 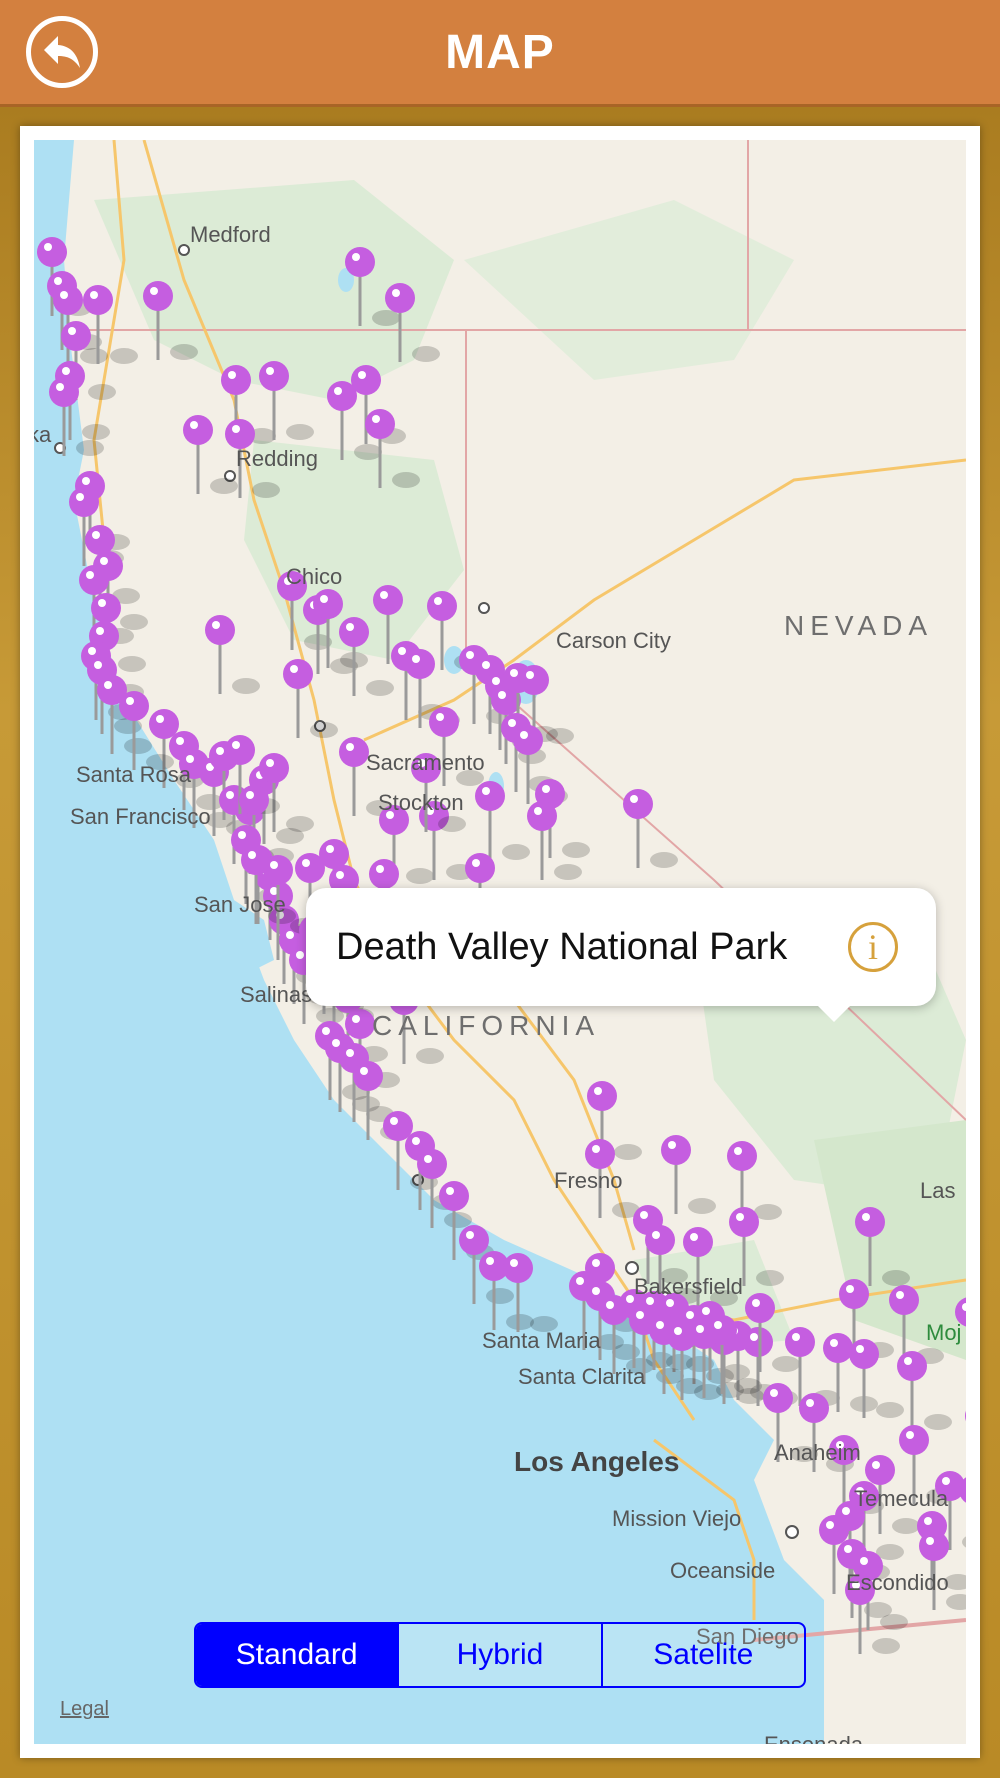 I want to click on nav-header: MAP, so click(x=500, y=53).